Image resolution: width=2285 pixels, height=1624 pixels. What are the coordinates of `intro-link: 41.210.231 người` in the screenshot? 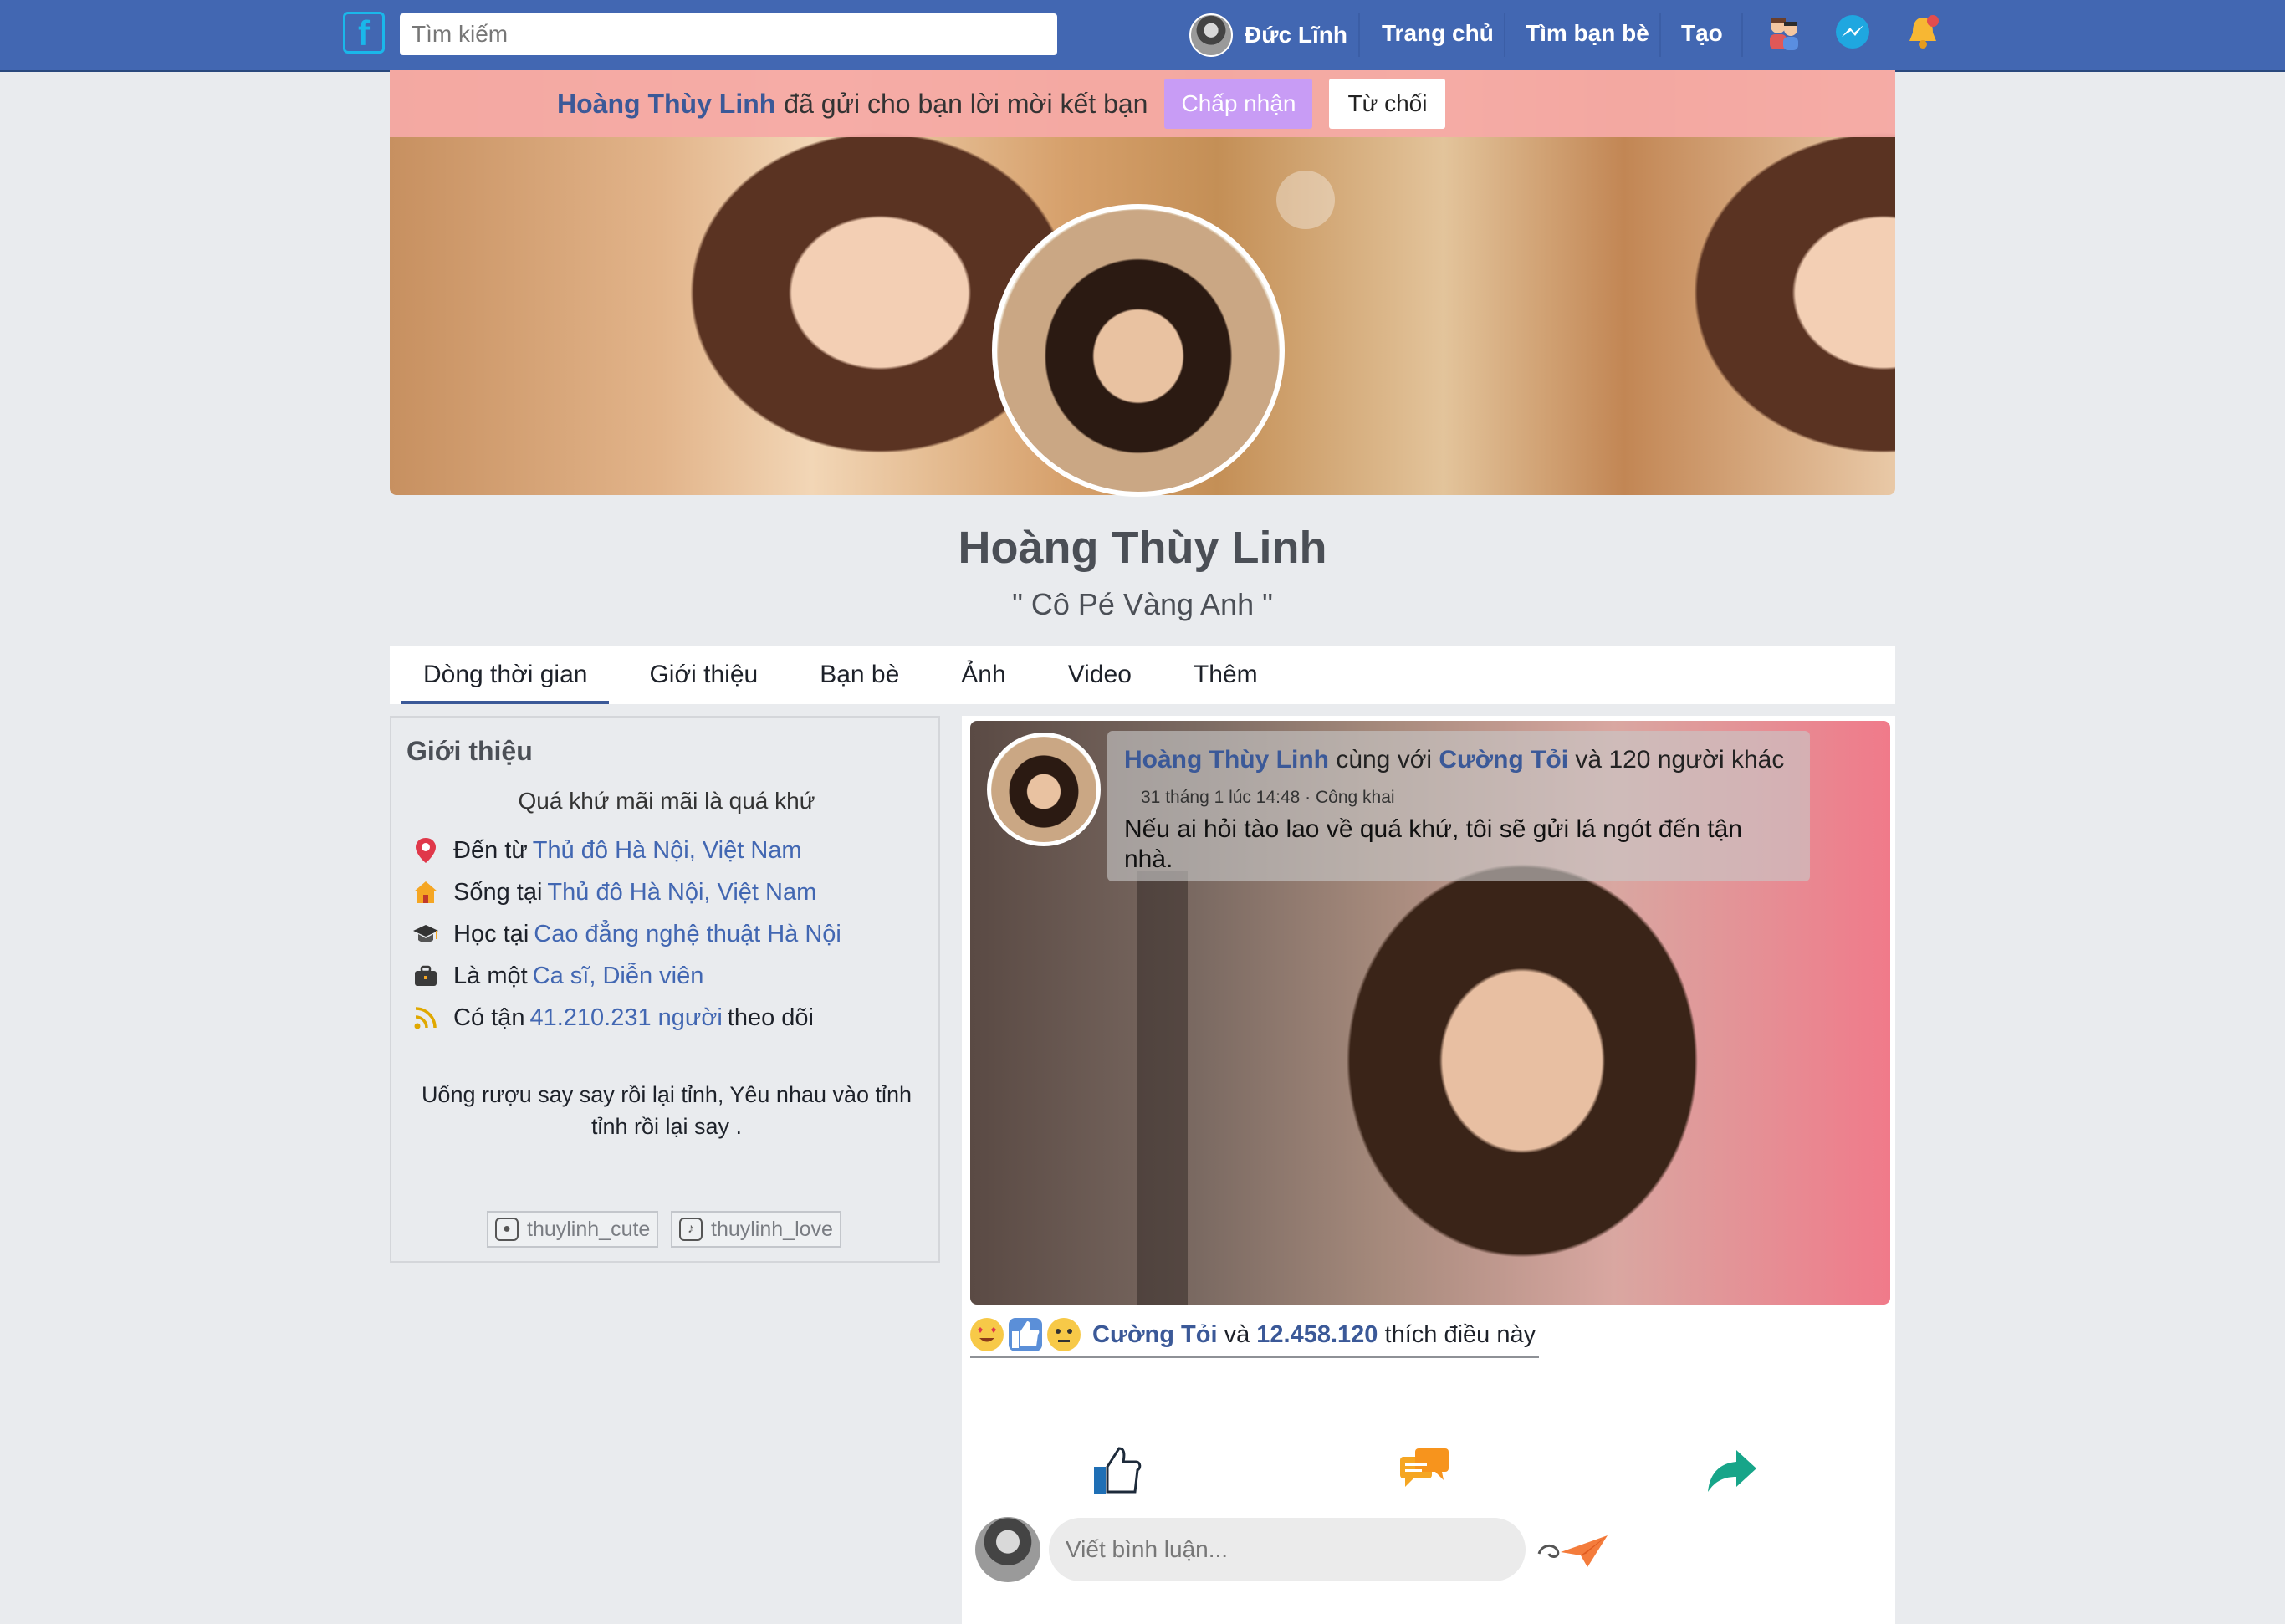 It's located at (625, 1018).